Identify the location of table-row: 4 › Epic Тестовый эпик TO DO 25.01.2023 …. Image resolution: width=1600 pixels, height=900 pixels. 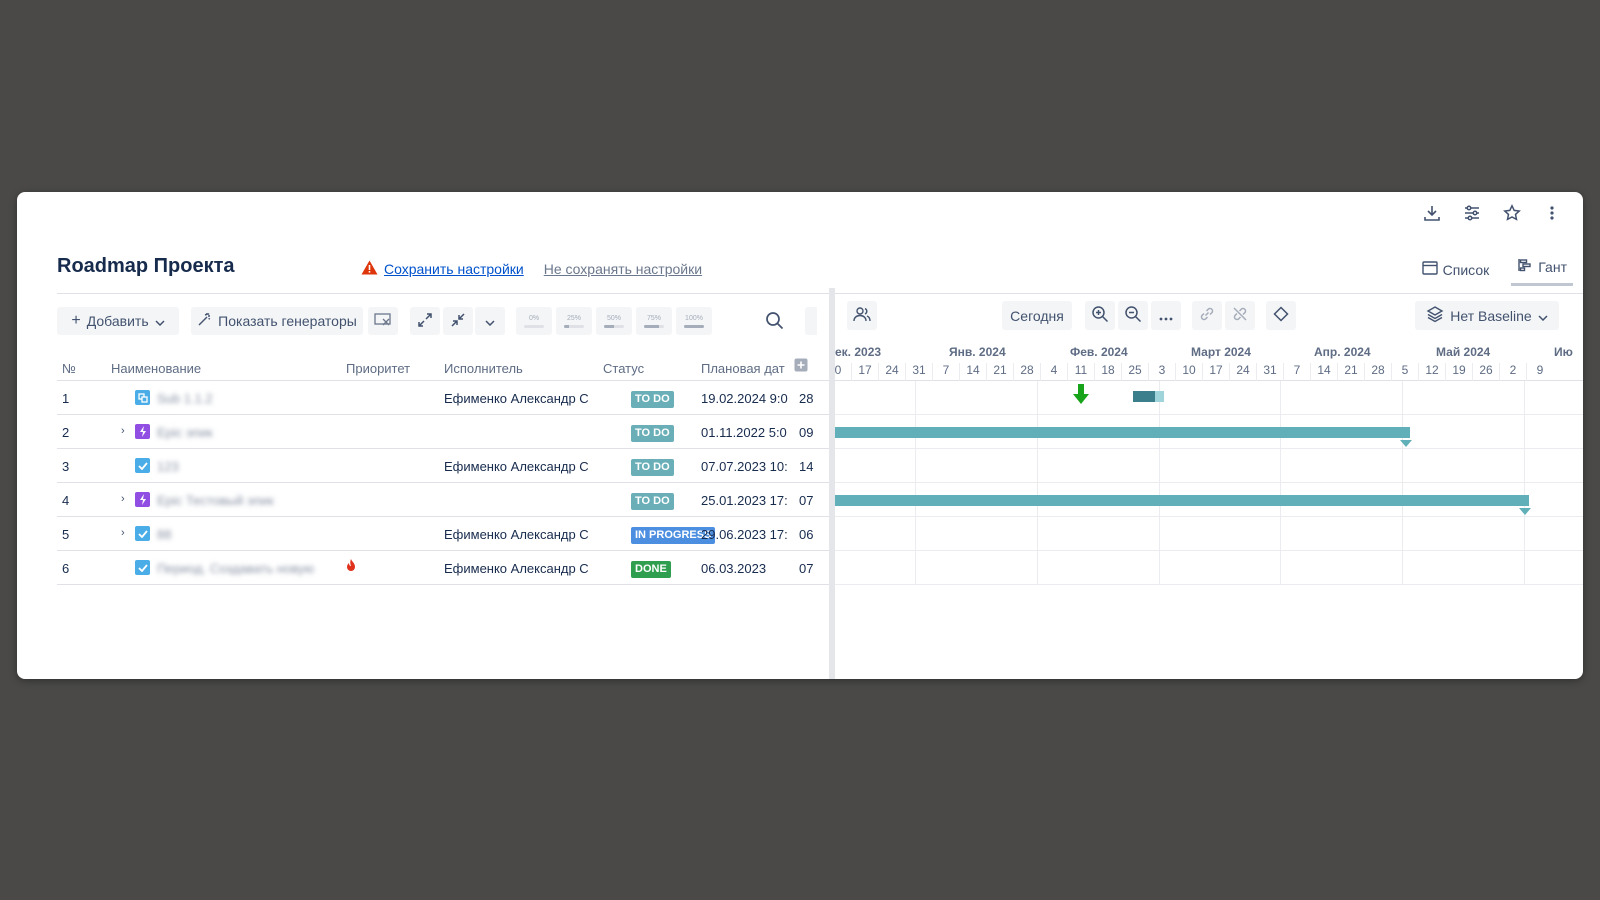
(452, 500).